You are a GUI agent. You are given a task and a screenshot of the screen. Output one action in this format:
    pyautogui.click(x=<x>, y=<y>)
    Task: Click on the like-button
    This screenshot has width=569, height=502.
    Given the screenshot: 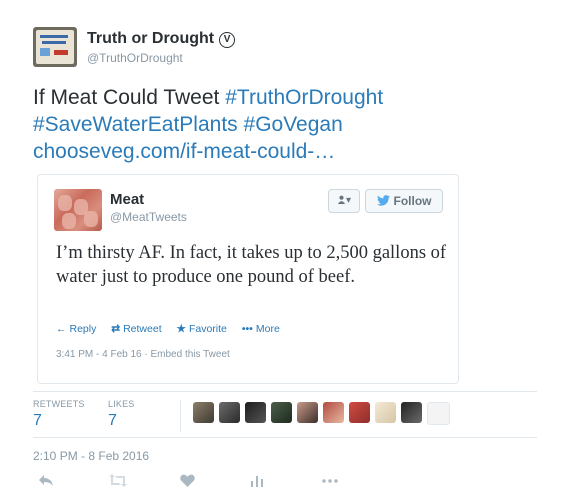 What is the action you would take?
    pyautogui.click(x=187, y=482)
    